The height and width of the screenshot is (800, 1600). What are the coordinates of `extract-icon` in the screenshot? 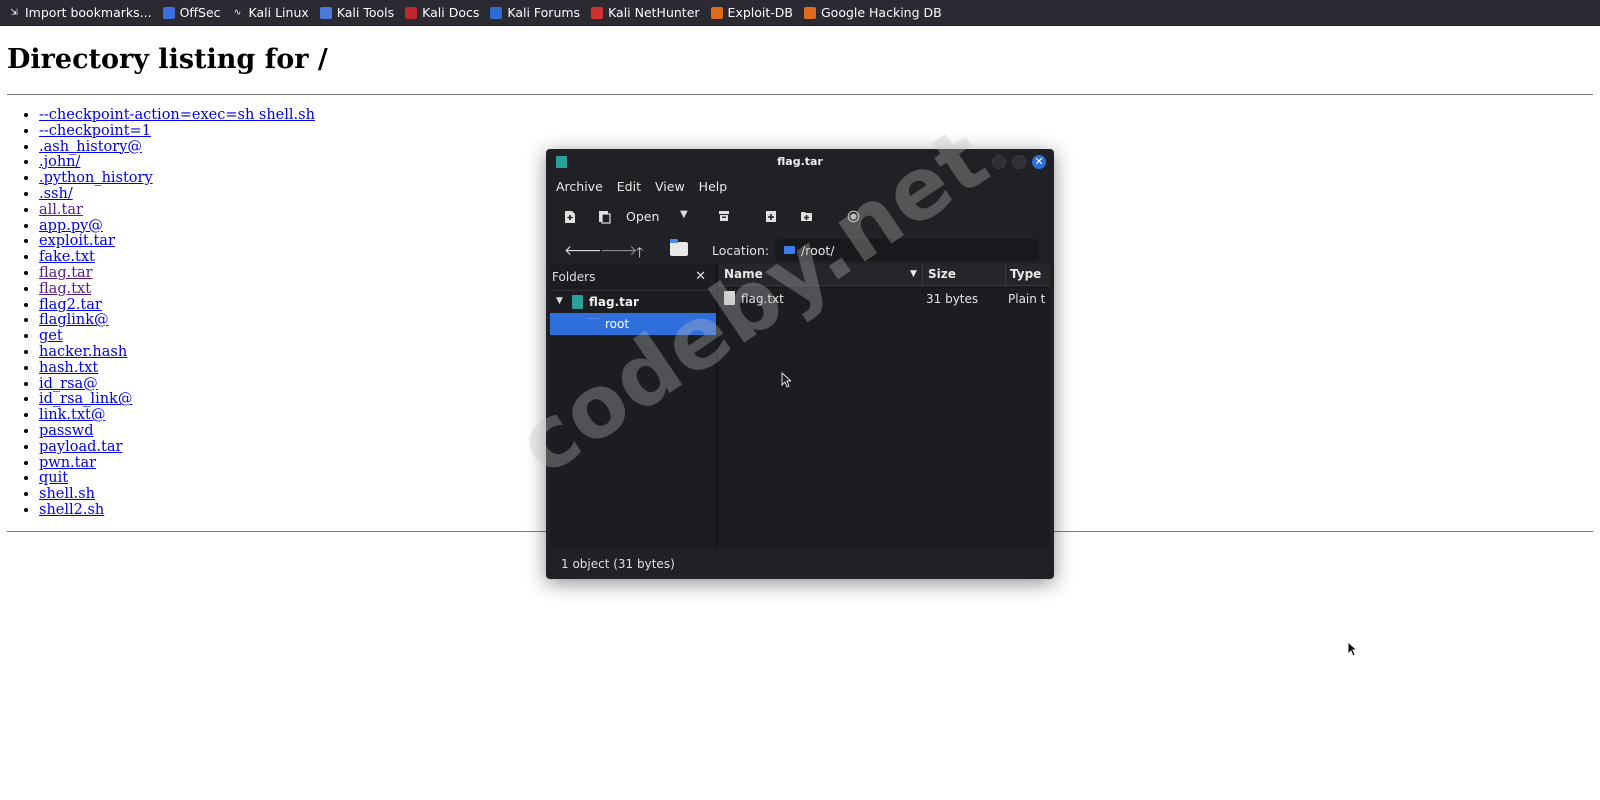 It's located at (724, 218).